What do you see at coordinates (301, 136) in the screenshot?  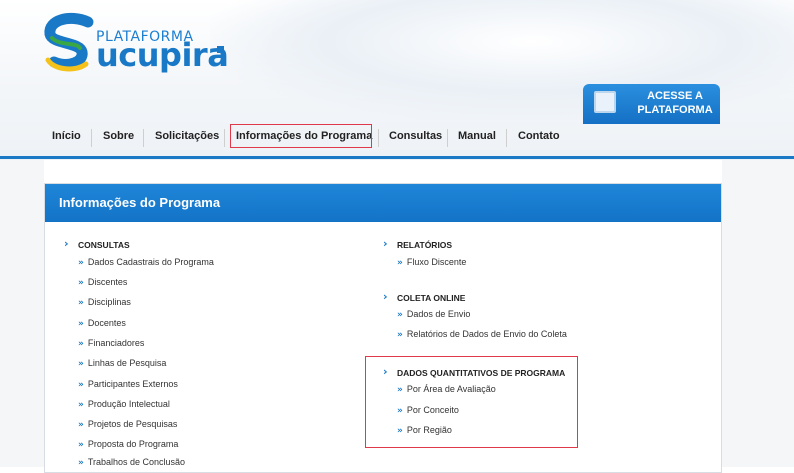 I see `nav-highlight-box` at bounding box center [301, 136].